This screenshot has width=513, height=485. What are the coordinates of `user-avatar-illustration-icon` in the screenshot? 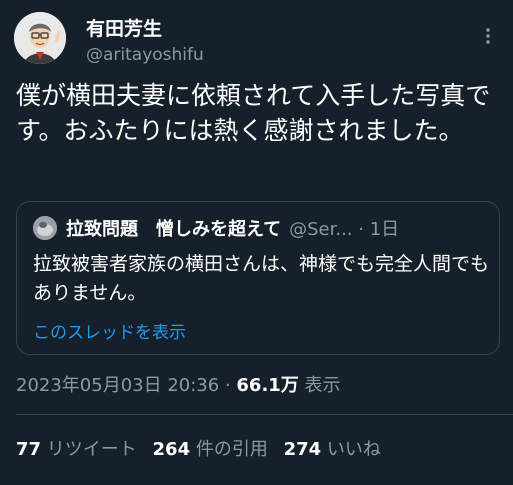 It's located at (40, 38).